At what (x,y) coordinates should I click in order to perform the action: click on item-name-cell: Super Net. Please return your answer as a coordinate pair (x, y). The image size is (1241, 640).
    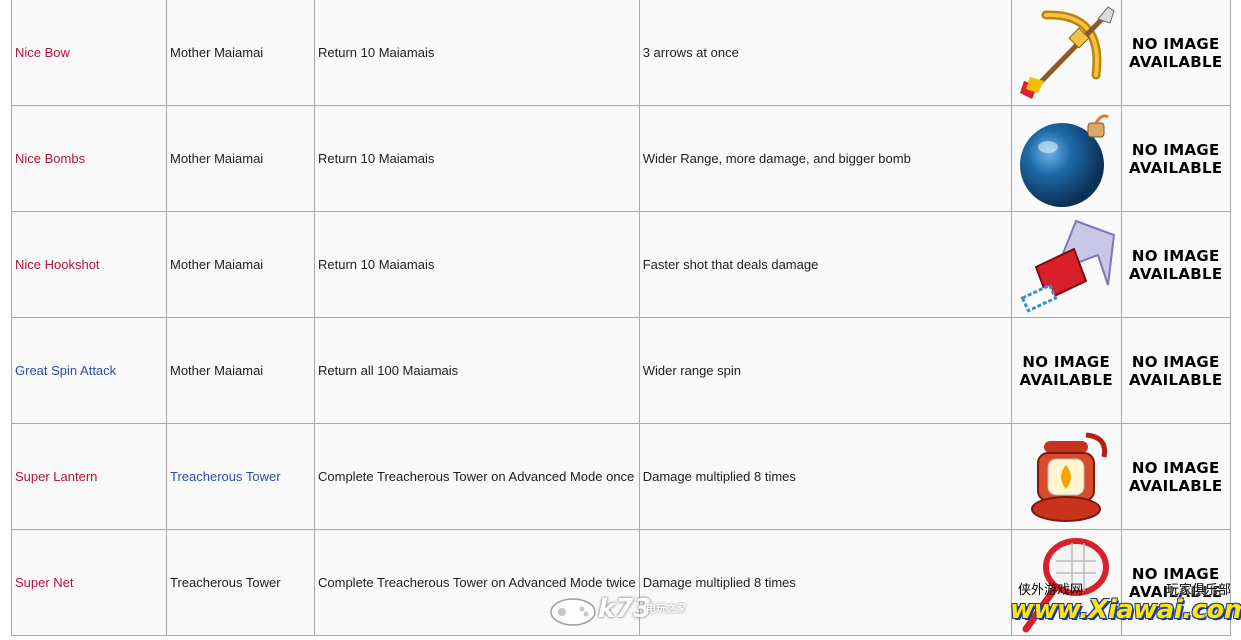
    Looking at the image, I should click on (89, 582).